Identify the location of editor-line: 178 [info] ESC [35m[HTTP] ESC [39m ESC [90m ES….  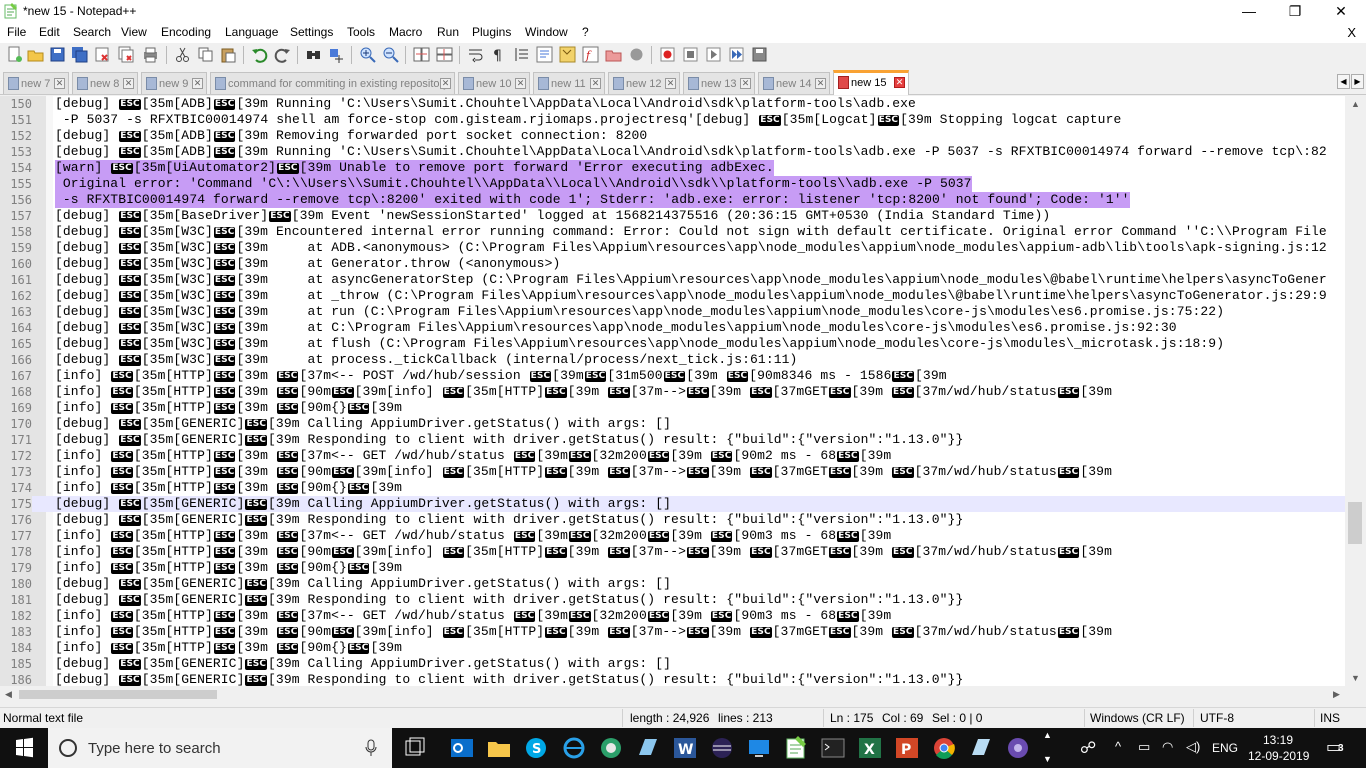
(672, 552).